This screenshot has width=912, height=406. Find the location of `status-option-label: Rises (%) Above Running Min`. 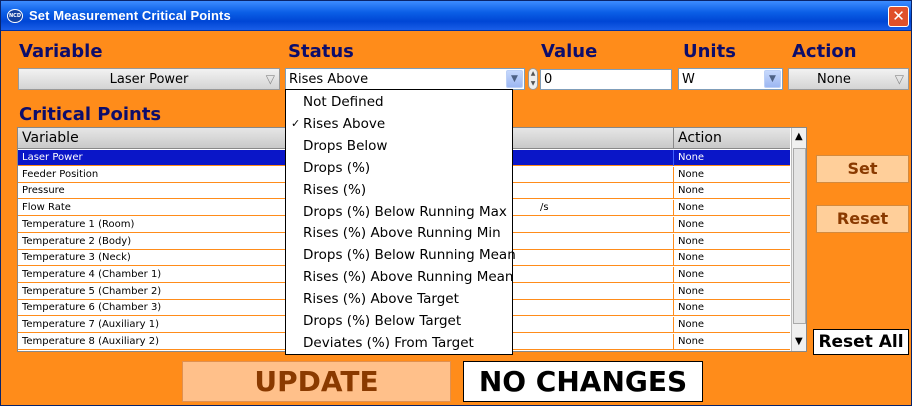

status-option-label: Rises (%) Above Running Min is located at coordinates (402, 233).